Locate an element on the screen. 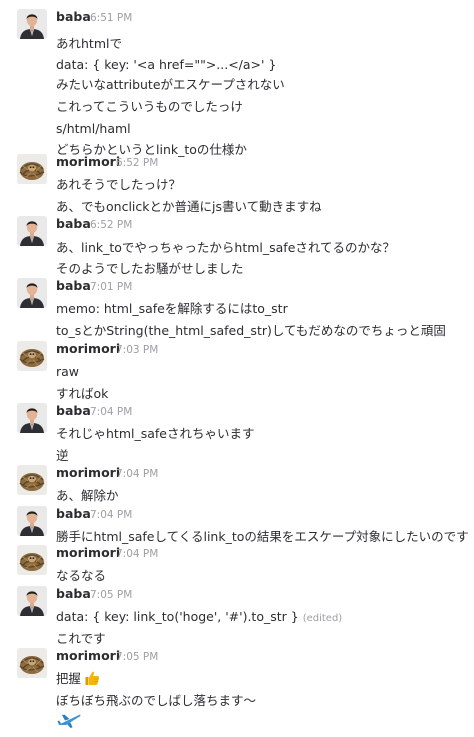 This screenshot has width=474, height=737. message-text: あれhtmlで is located at coordinates (89, 44).